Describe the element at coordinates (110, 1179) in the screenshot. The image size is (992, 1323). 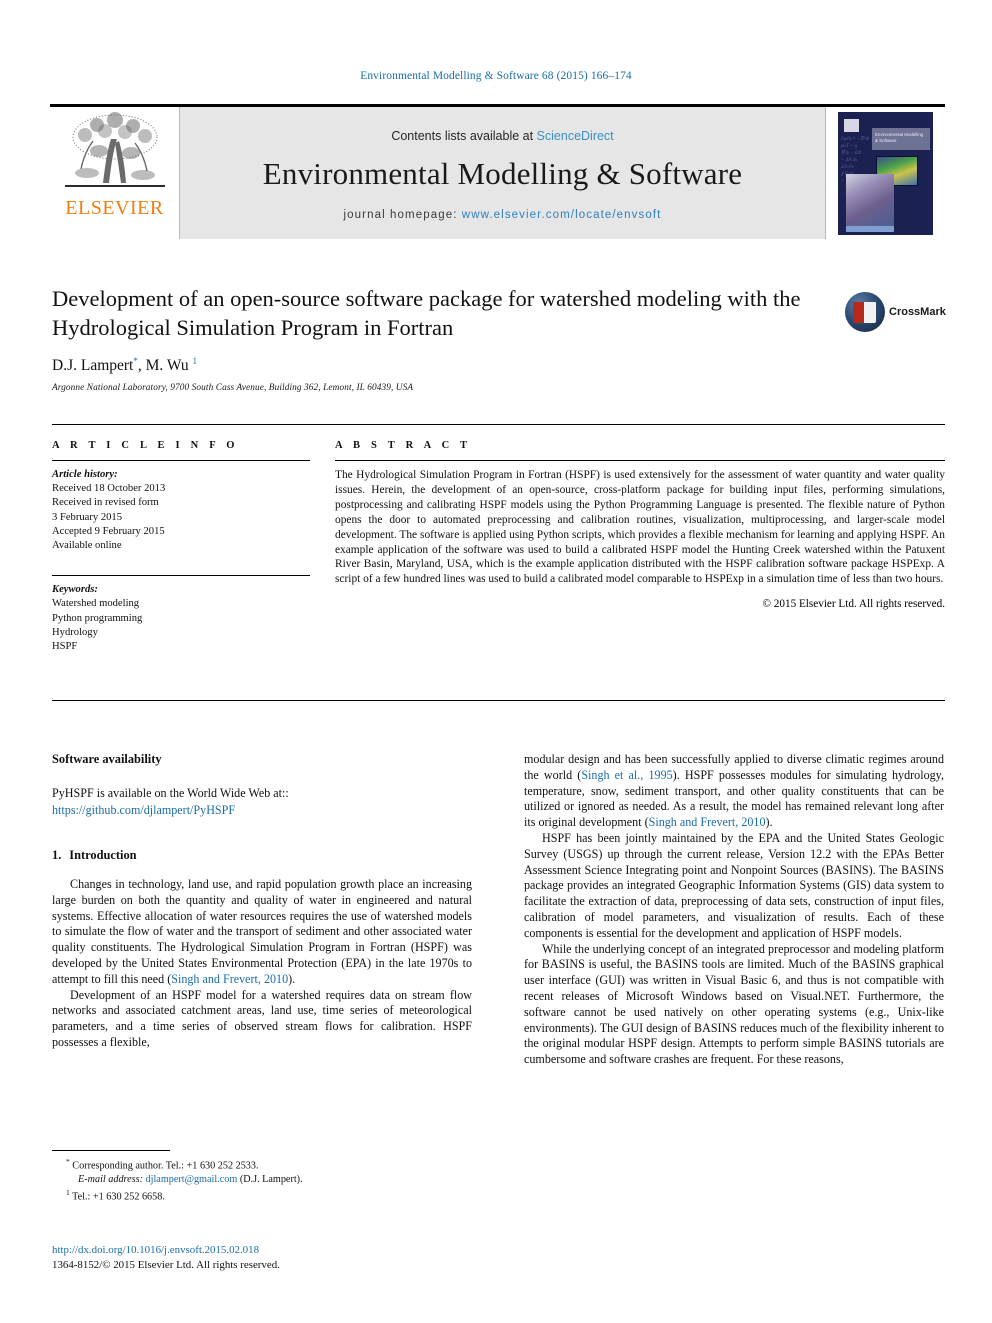
I see `email-address-label: E-mail address:` at that location.